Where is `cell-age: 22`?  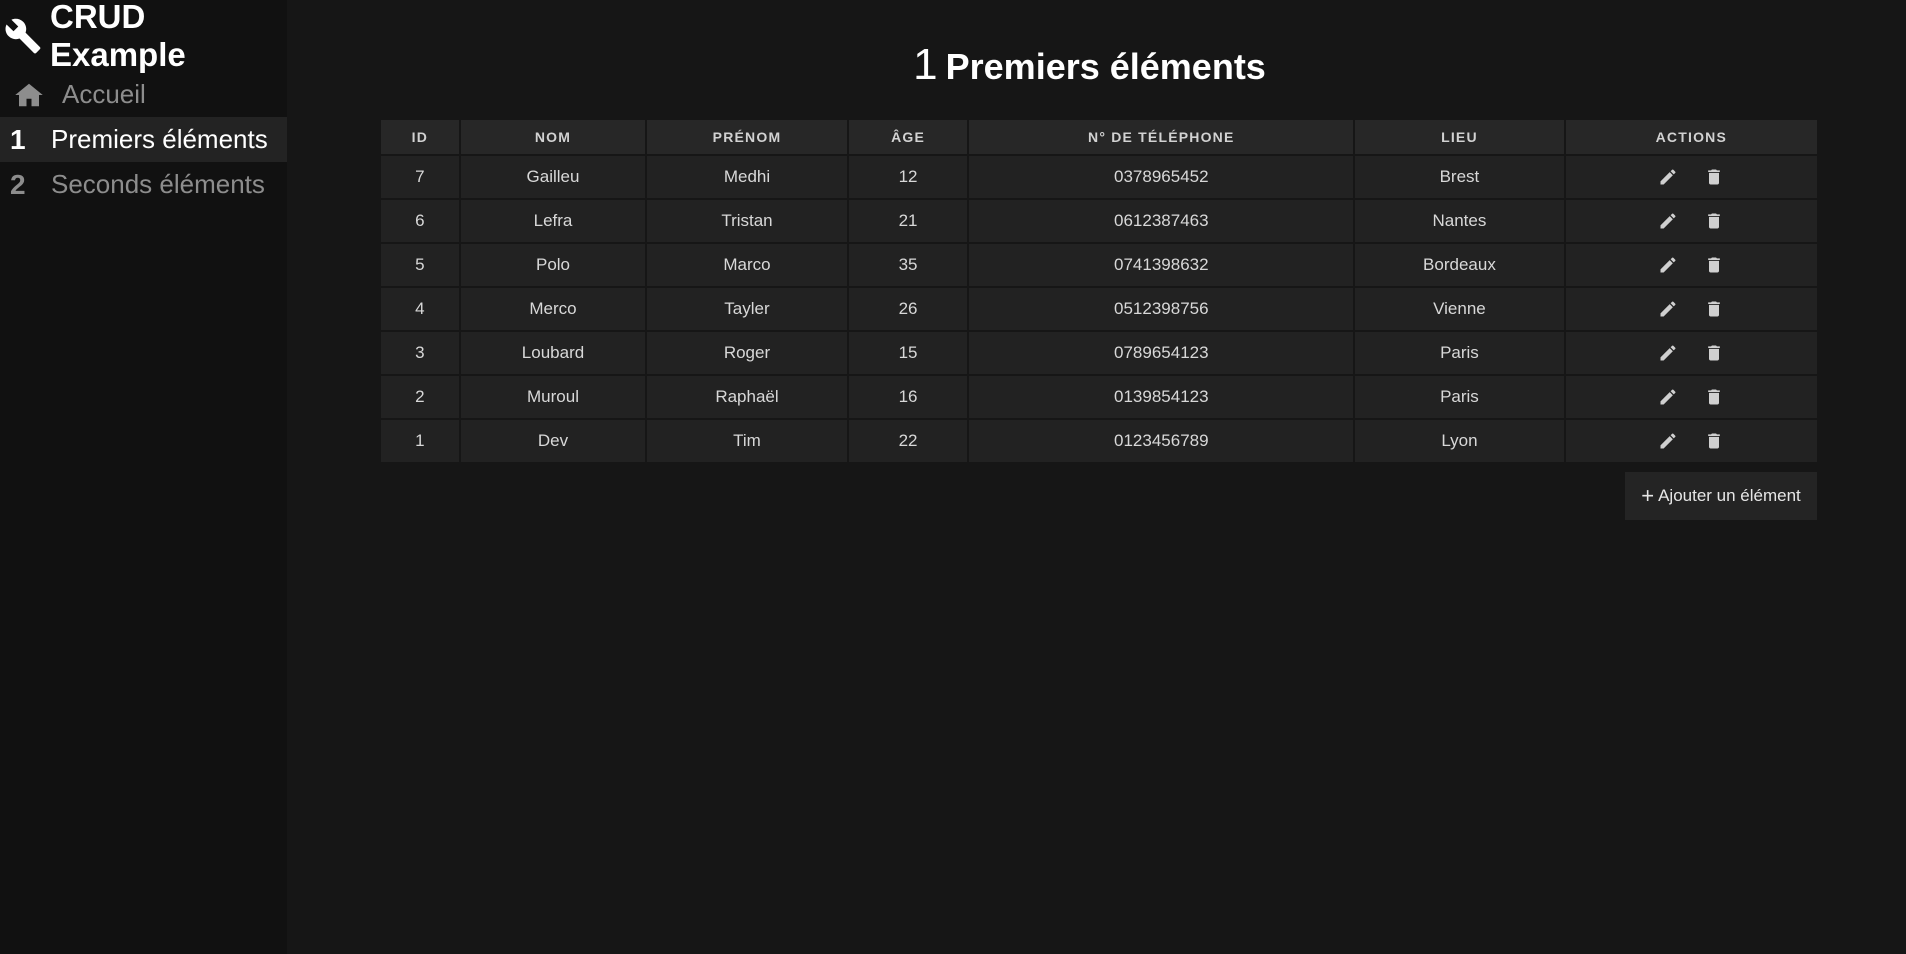 cell-age: 22 is located at coordinates (908, 441).